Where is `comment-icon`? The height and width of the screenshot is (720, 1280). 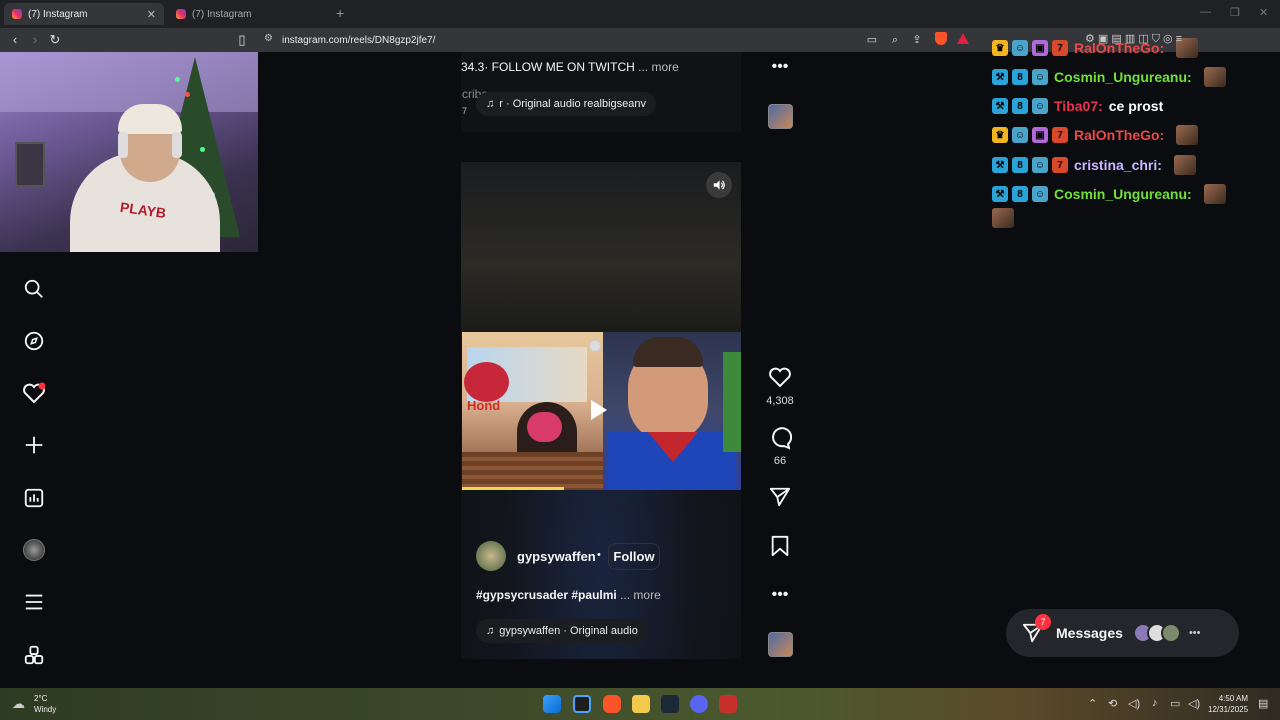 comment-icon is located at coordinates (780, 440).